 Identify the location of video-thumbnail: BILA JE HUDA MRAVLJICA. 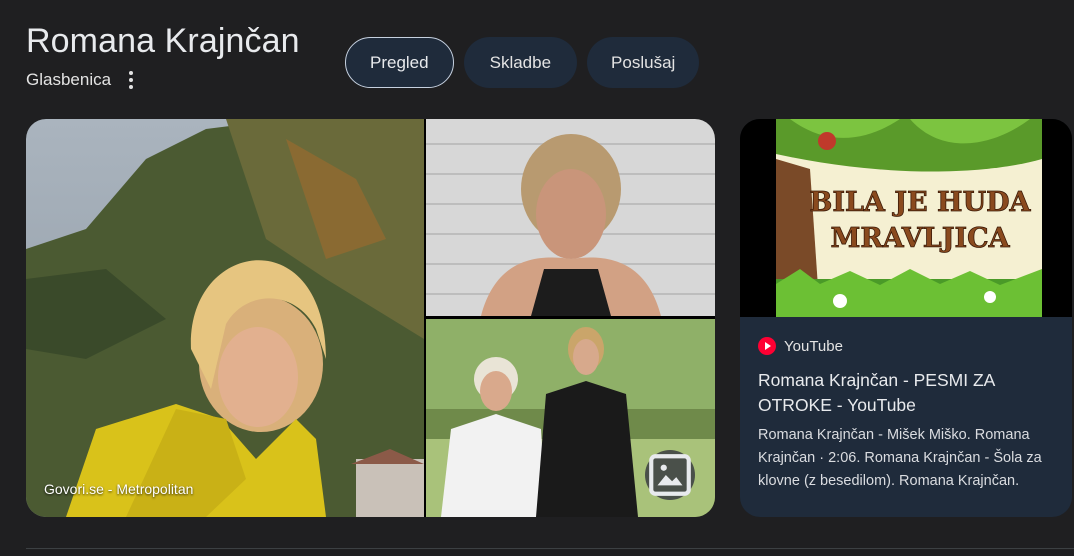
(906, 218).